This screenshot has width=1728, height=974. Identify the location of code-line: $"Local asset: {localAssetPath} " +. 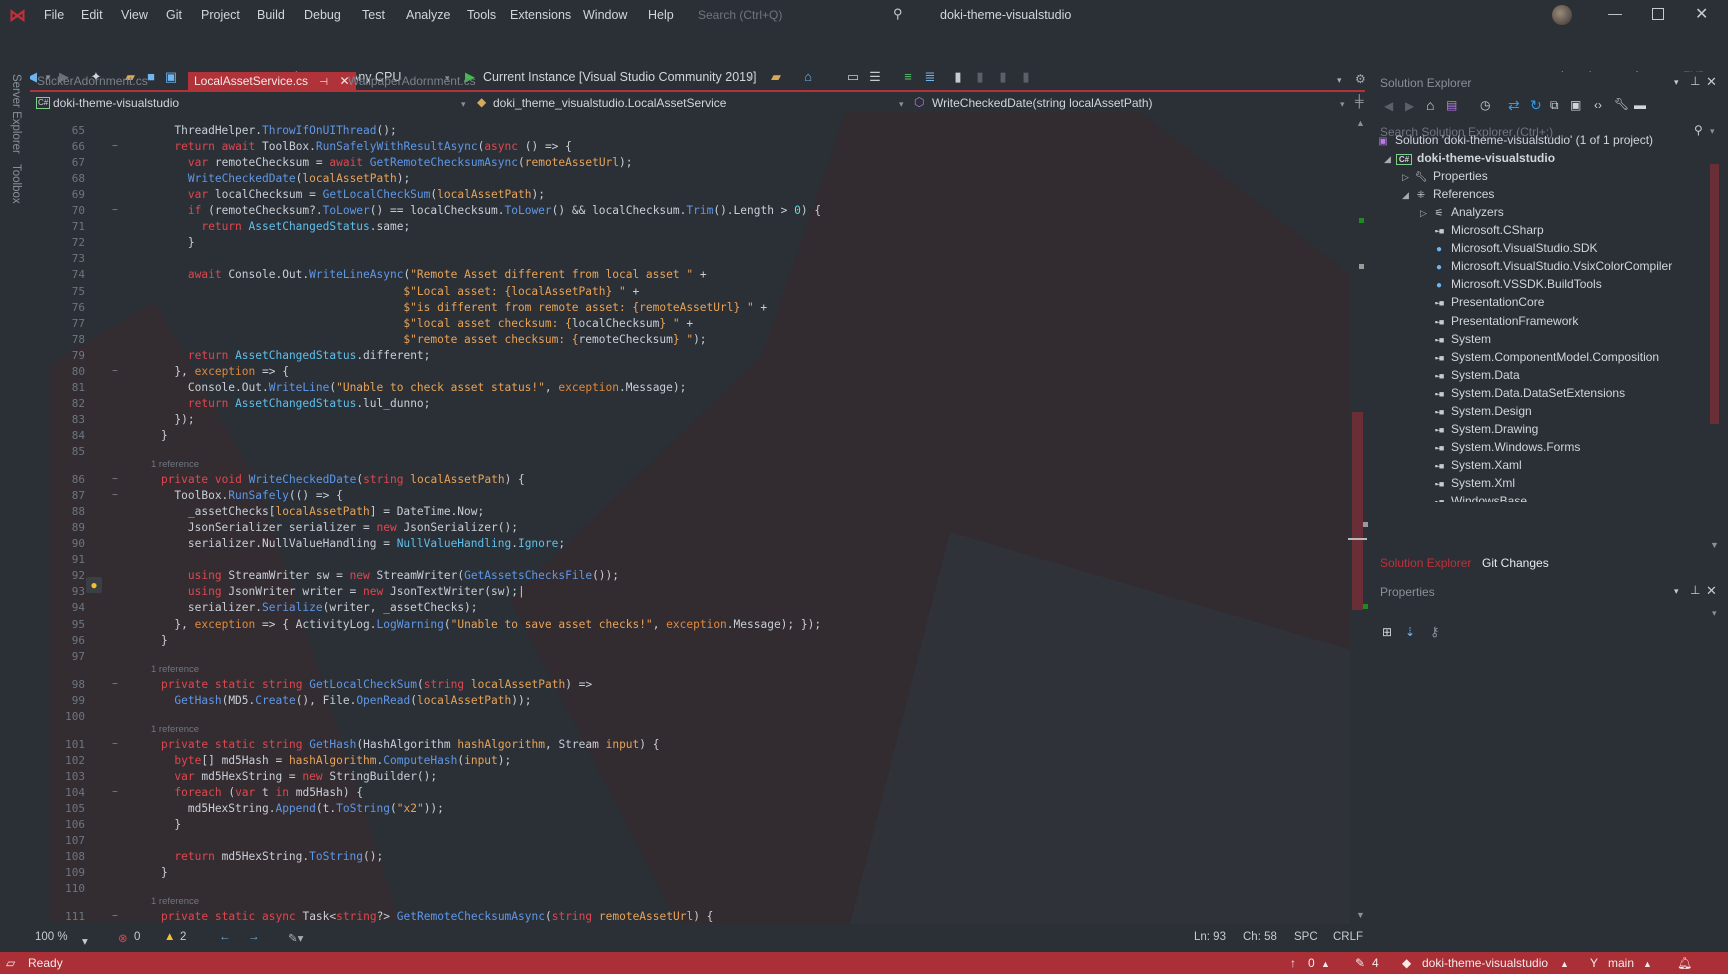
(386, 291).